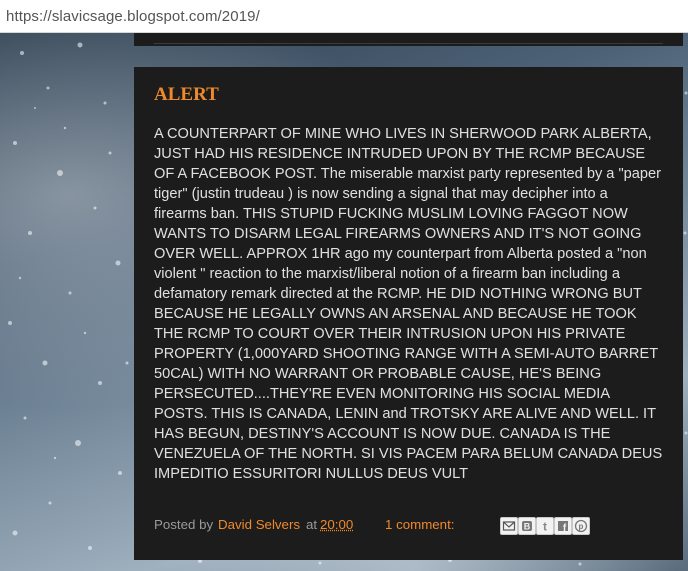  I want to click on blogger-icon: B, so click(527, 526).